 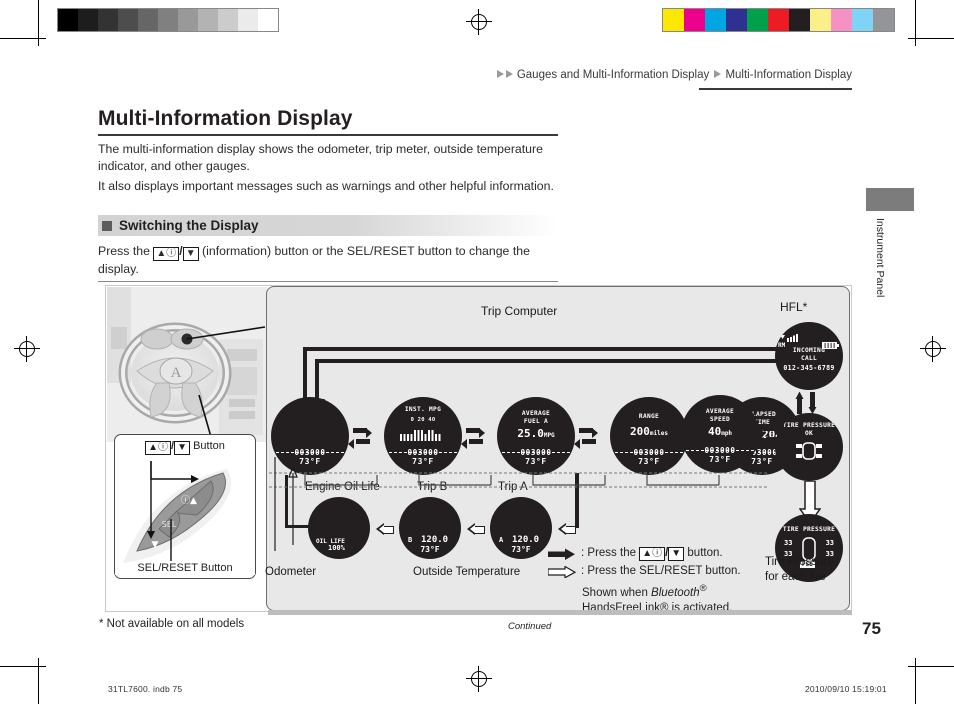 I want to click on button-callout-label: ▲ⓘ / ▼ Button, so click(x=185, y=447).